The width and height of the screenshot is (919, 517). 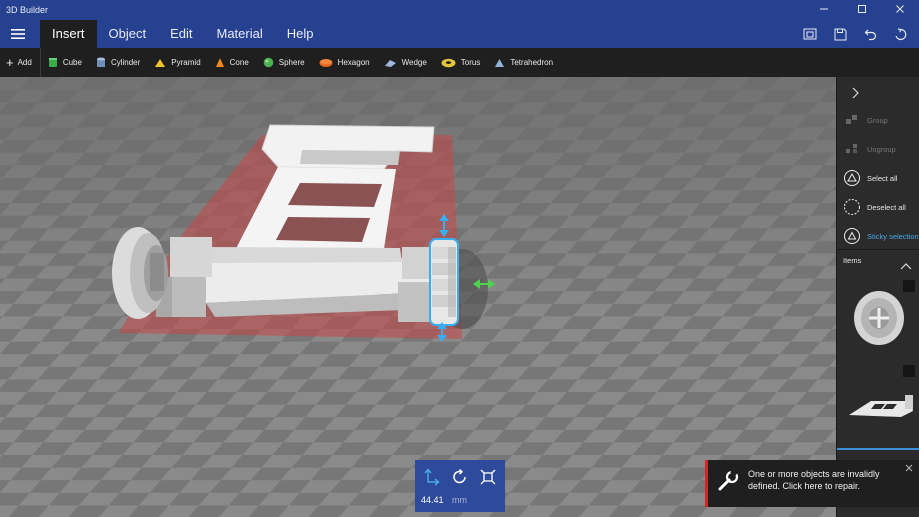 I want to click on sticky-selection-button: Sticky selection, so click(x=881, y=236).